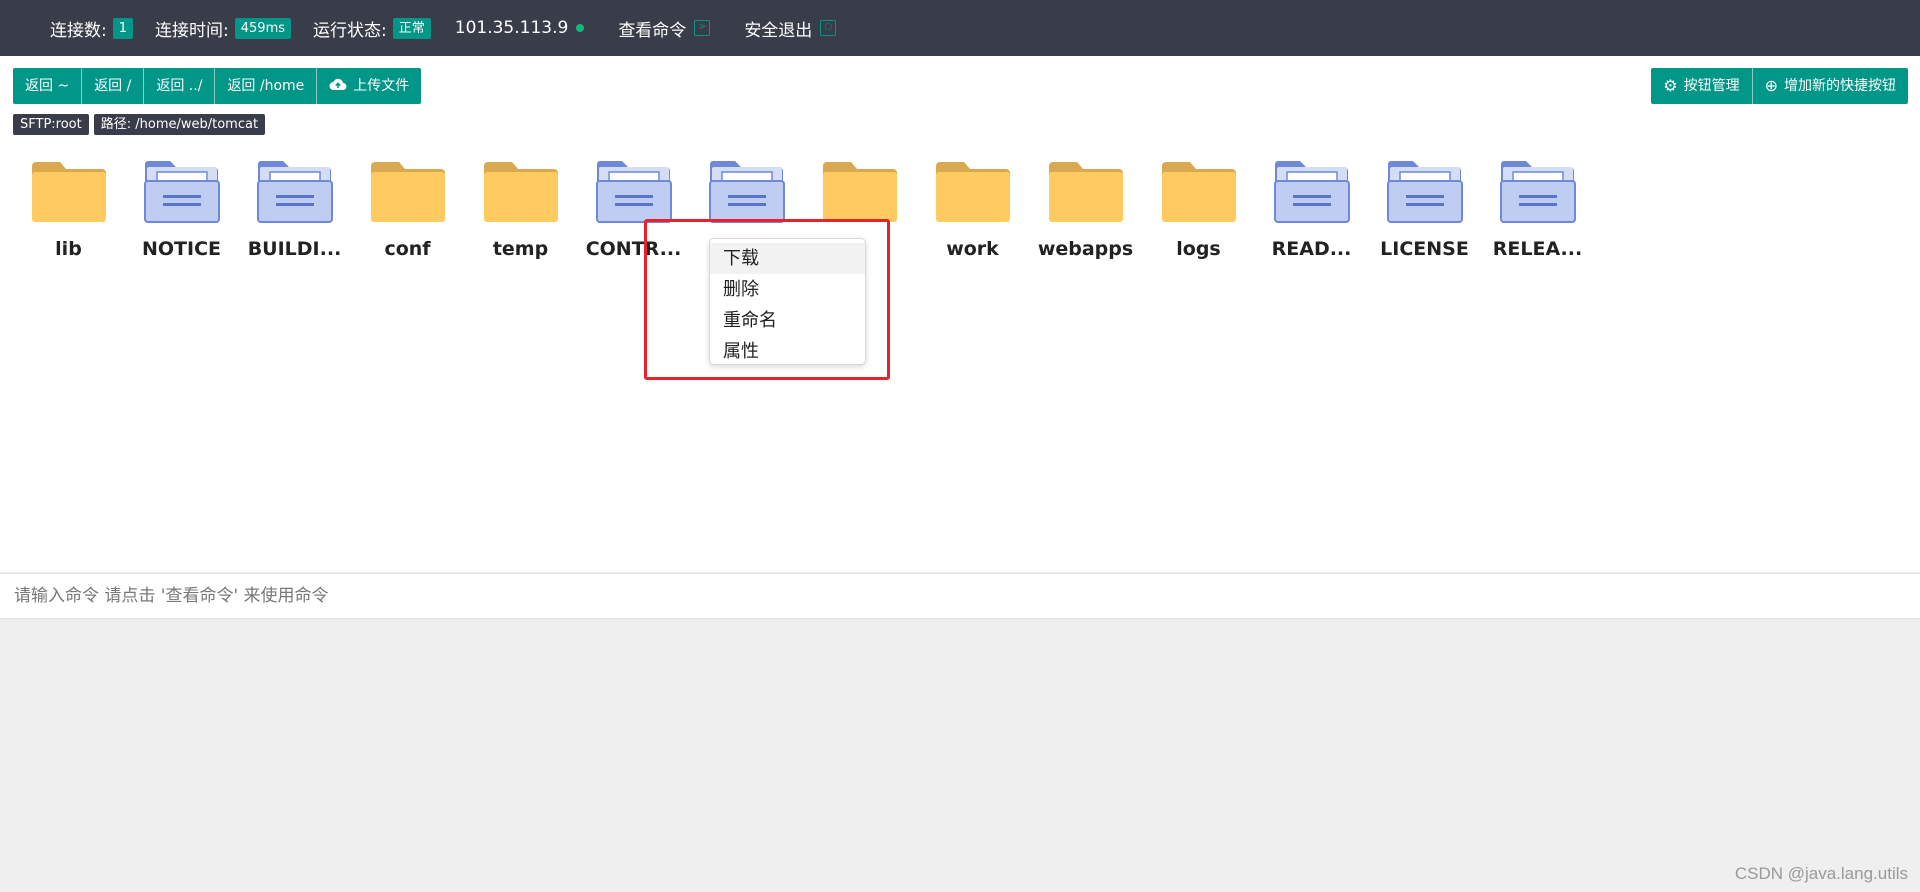  I want to click on session-tags: SFTP:root 路径: /home/web/tomcat, so click(141, 124).